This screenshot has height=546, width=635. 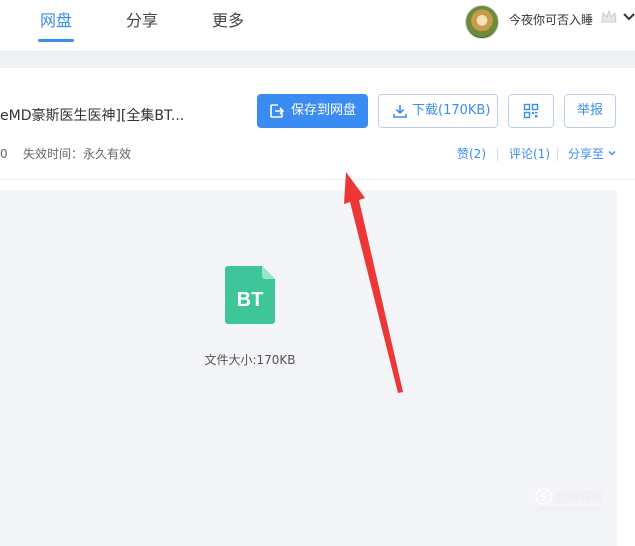 I want to click on bt-file-icon: BT, so click(x=250, y=295).